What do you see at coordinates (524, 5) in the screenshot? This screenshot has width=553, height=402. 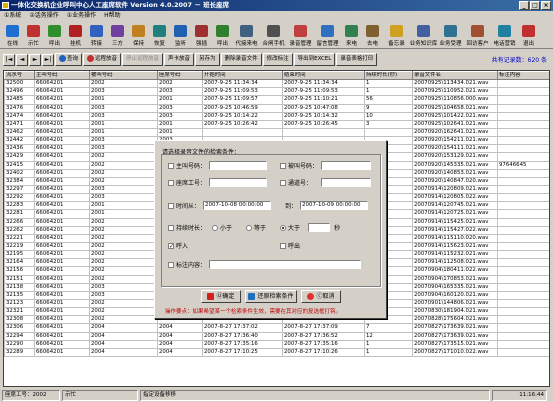 I see `minimize-button: _` at bounding box center [524, 5].